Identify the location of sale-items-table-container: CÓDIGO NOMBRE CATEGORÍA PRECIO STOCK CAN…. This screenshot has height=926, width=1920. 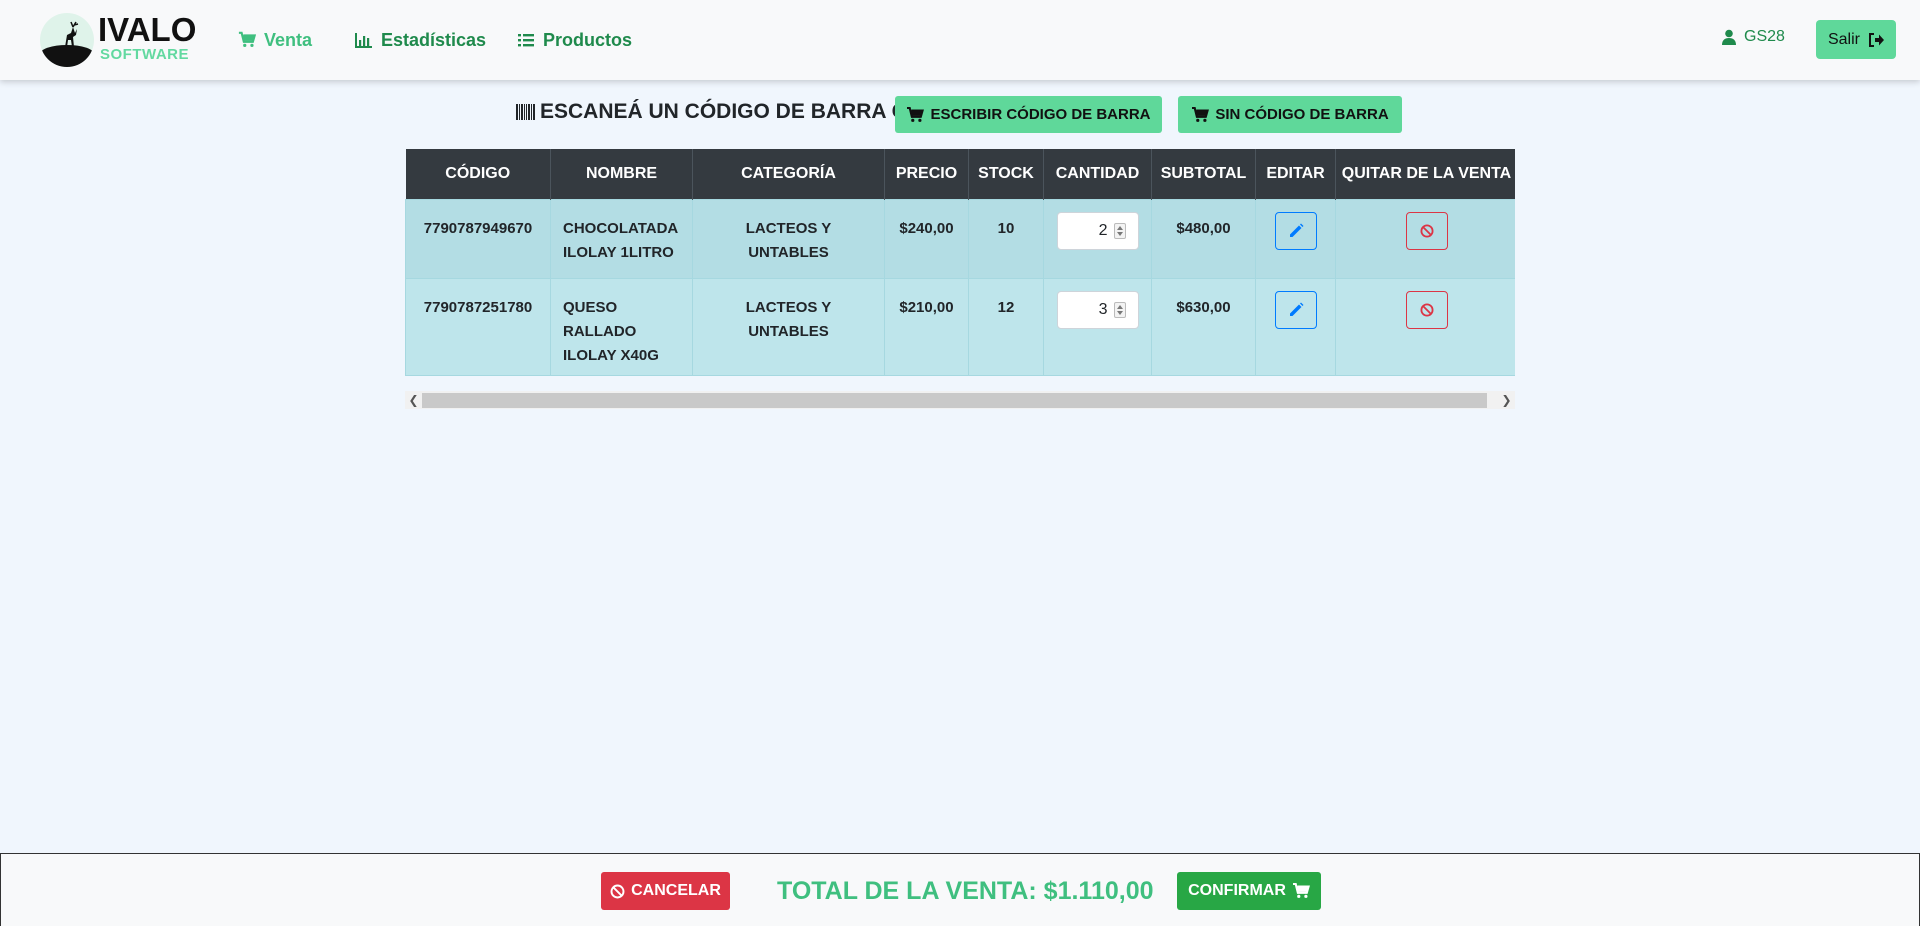
(960, 262).